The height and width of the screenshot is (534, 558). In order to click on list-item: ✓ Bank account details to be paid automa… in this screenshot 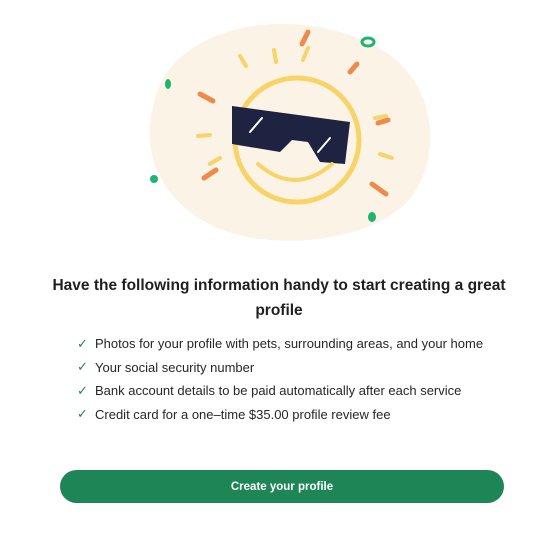, I will do `click(280, 391)`.